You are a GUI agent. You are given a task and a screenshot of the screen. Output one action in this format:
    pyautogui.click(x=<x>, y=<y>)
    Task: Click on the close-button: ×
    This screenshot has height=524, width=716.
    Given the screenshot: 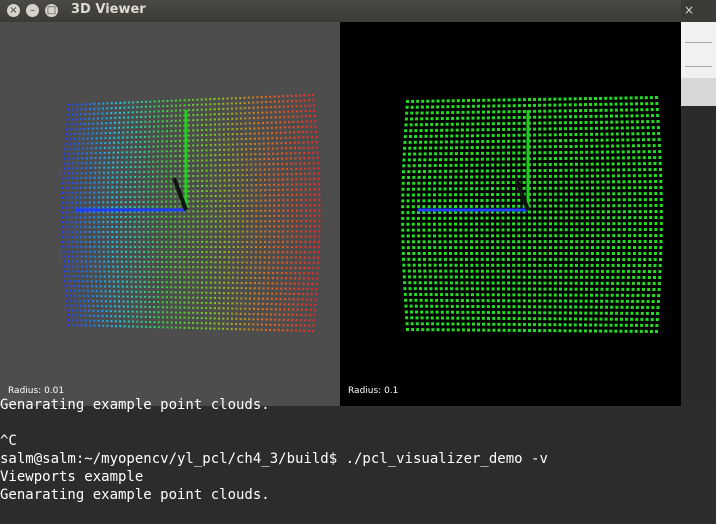 What is the action you would take?
    pyautogui.click(x=13, y=10)
    